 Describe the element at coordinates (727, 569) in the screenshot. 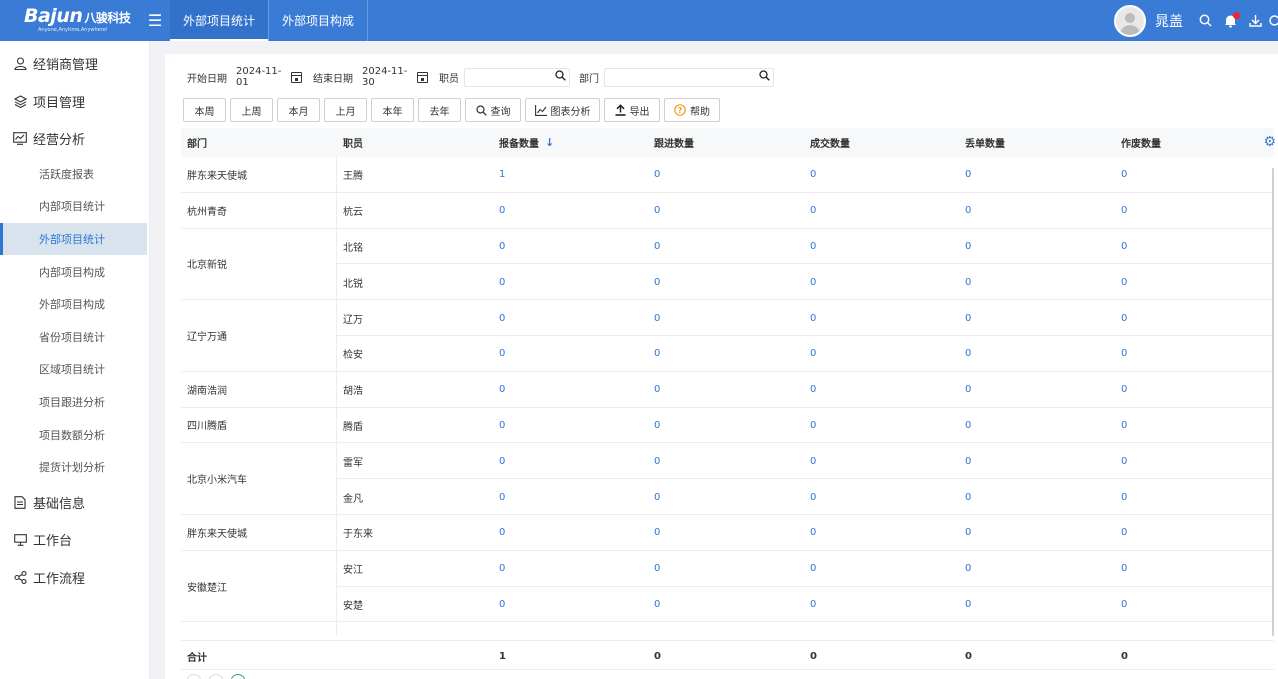

I see `table-row: 安江 0 0 0 0 0` at that location.